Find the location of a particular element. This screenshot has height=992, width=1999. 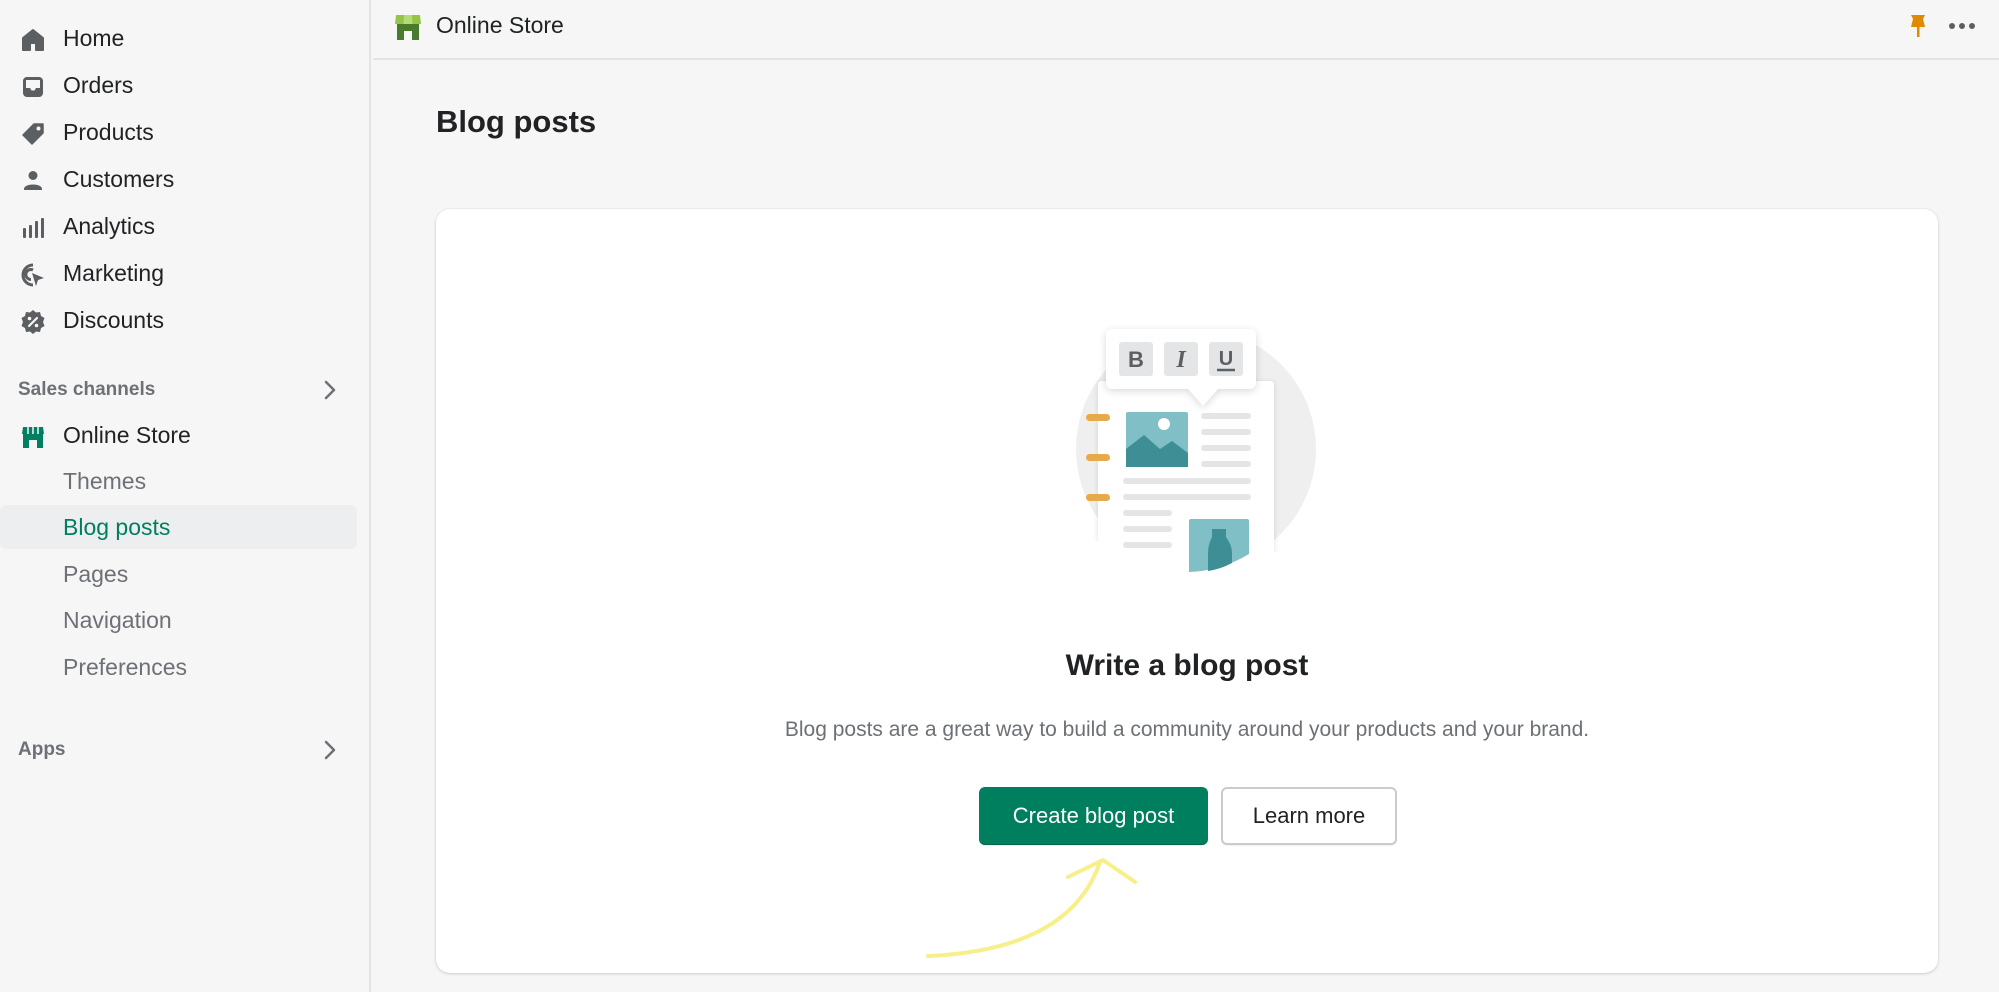

blog-post-illustration: B I U is located at coordinates (1196, 454).